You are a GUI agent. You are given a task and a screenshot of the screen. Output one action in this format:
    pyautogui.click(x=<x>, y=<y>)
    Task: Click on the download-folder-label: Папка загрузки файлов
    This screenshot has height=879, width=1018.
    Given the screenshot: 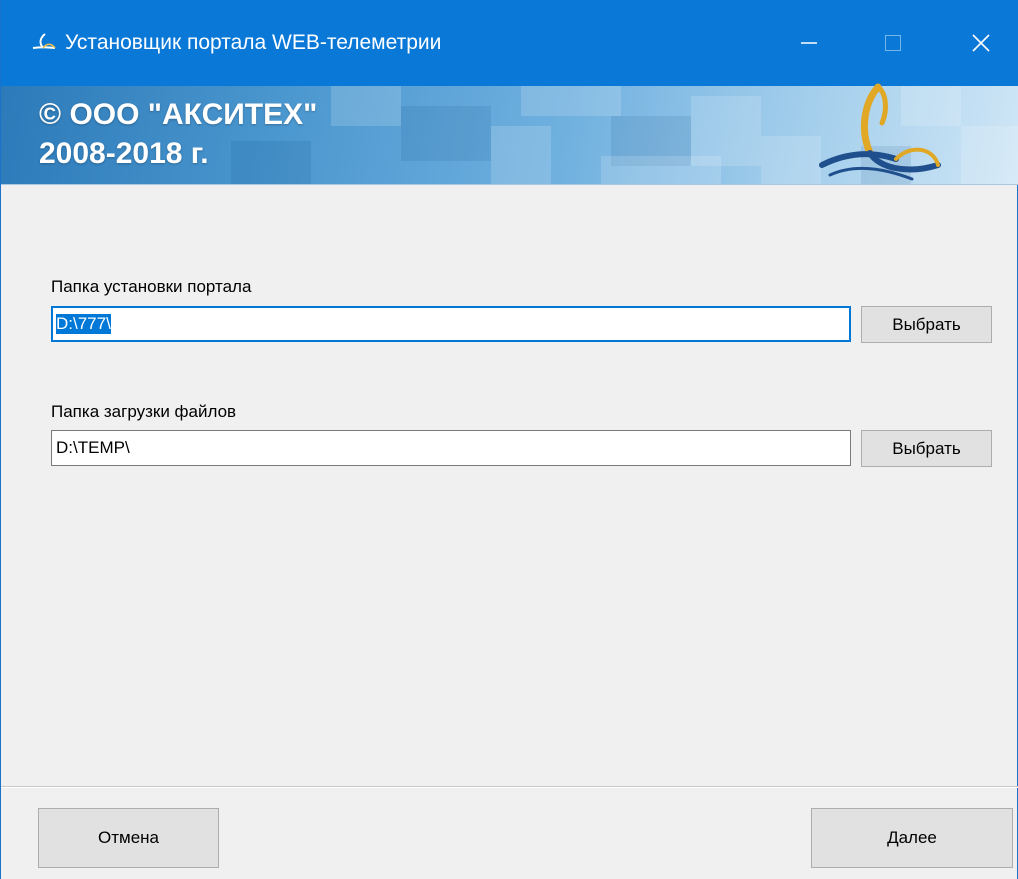 What is the action you would take?
    pyautogui.click(x=144, y=411)
    